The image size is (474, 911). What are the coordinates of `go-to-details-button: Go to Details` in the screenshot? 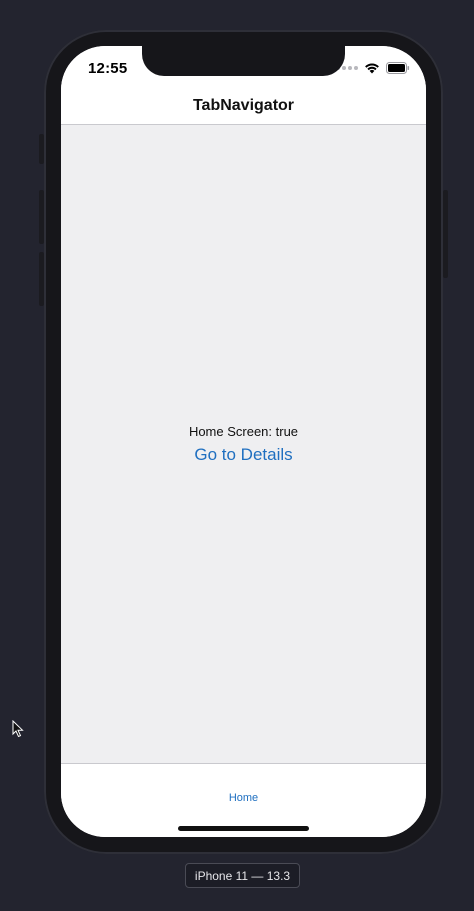 It's located at (243, 455).